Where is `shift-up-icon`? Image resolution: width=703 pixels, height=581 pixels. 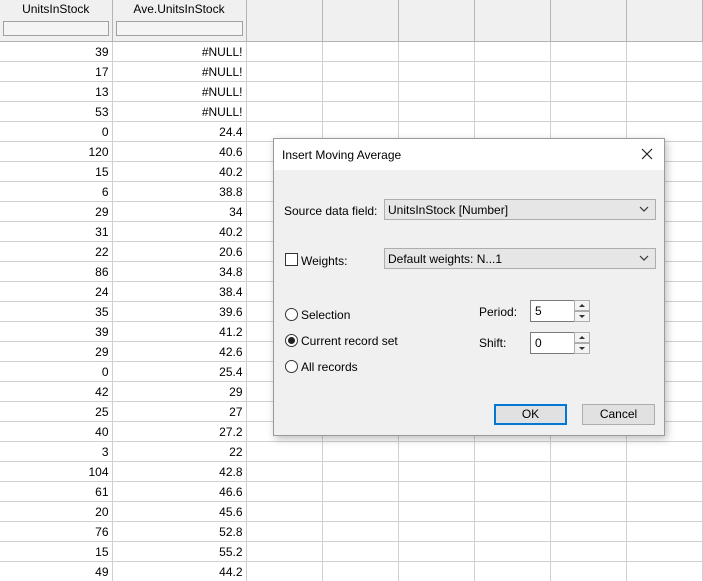
shift-up-icon is located at coordinates (582, 337).